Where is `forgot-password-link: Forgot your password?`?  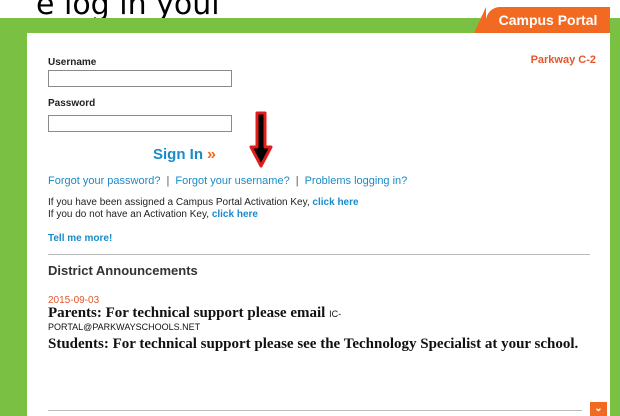 forgot-password-link: Forgot your password? is located at coordinates (104, 181).